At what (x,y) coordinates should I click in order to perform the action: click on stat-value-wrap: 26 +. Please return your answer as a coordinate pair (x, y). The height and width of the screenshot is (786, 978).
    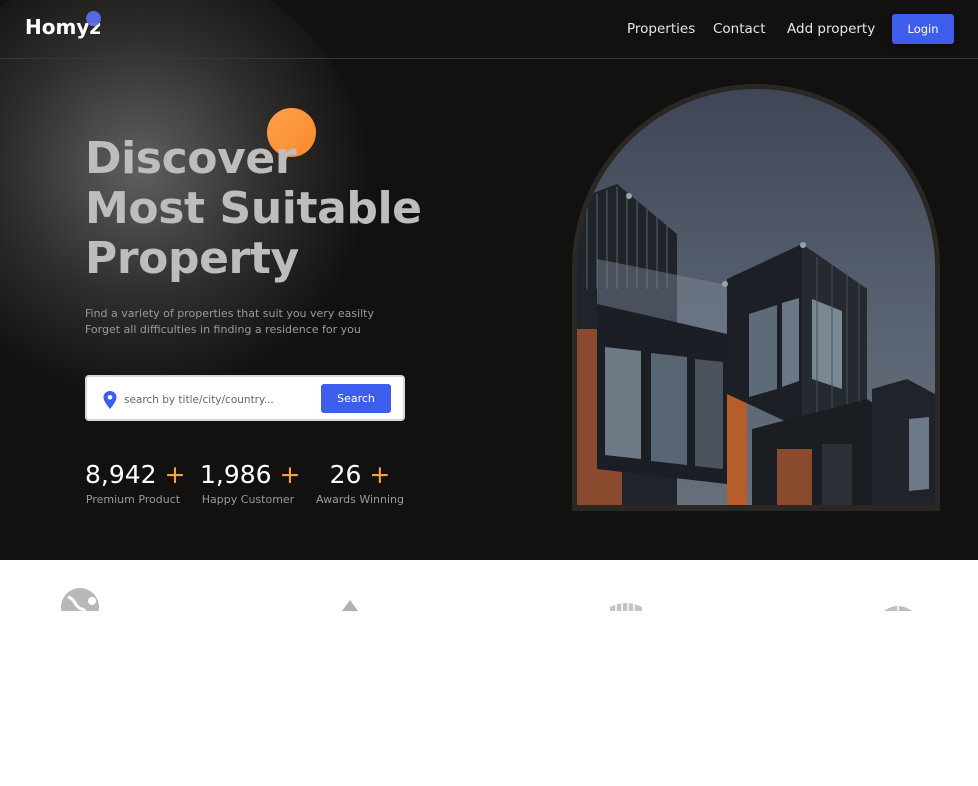
    Looking at the image, I should click on (360, 474).